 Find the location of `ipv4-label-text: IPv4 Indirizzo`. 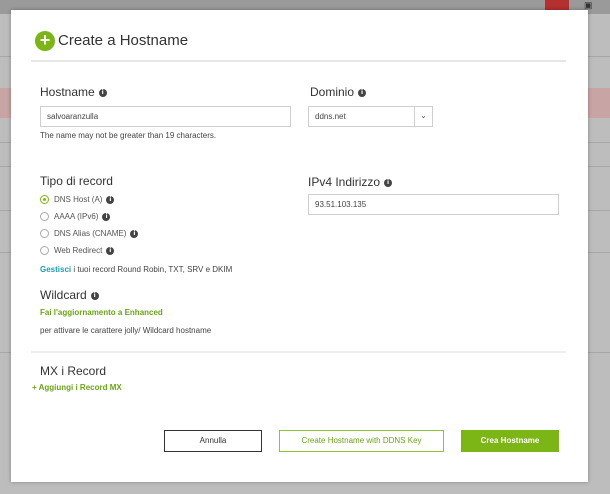

ipv4-label-text: IPv4 Indirizzo is located at coordinates (344, 182).